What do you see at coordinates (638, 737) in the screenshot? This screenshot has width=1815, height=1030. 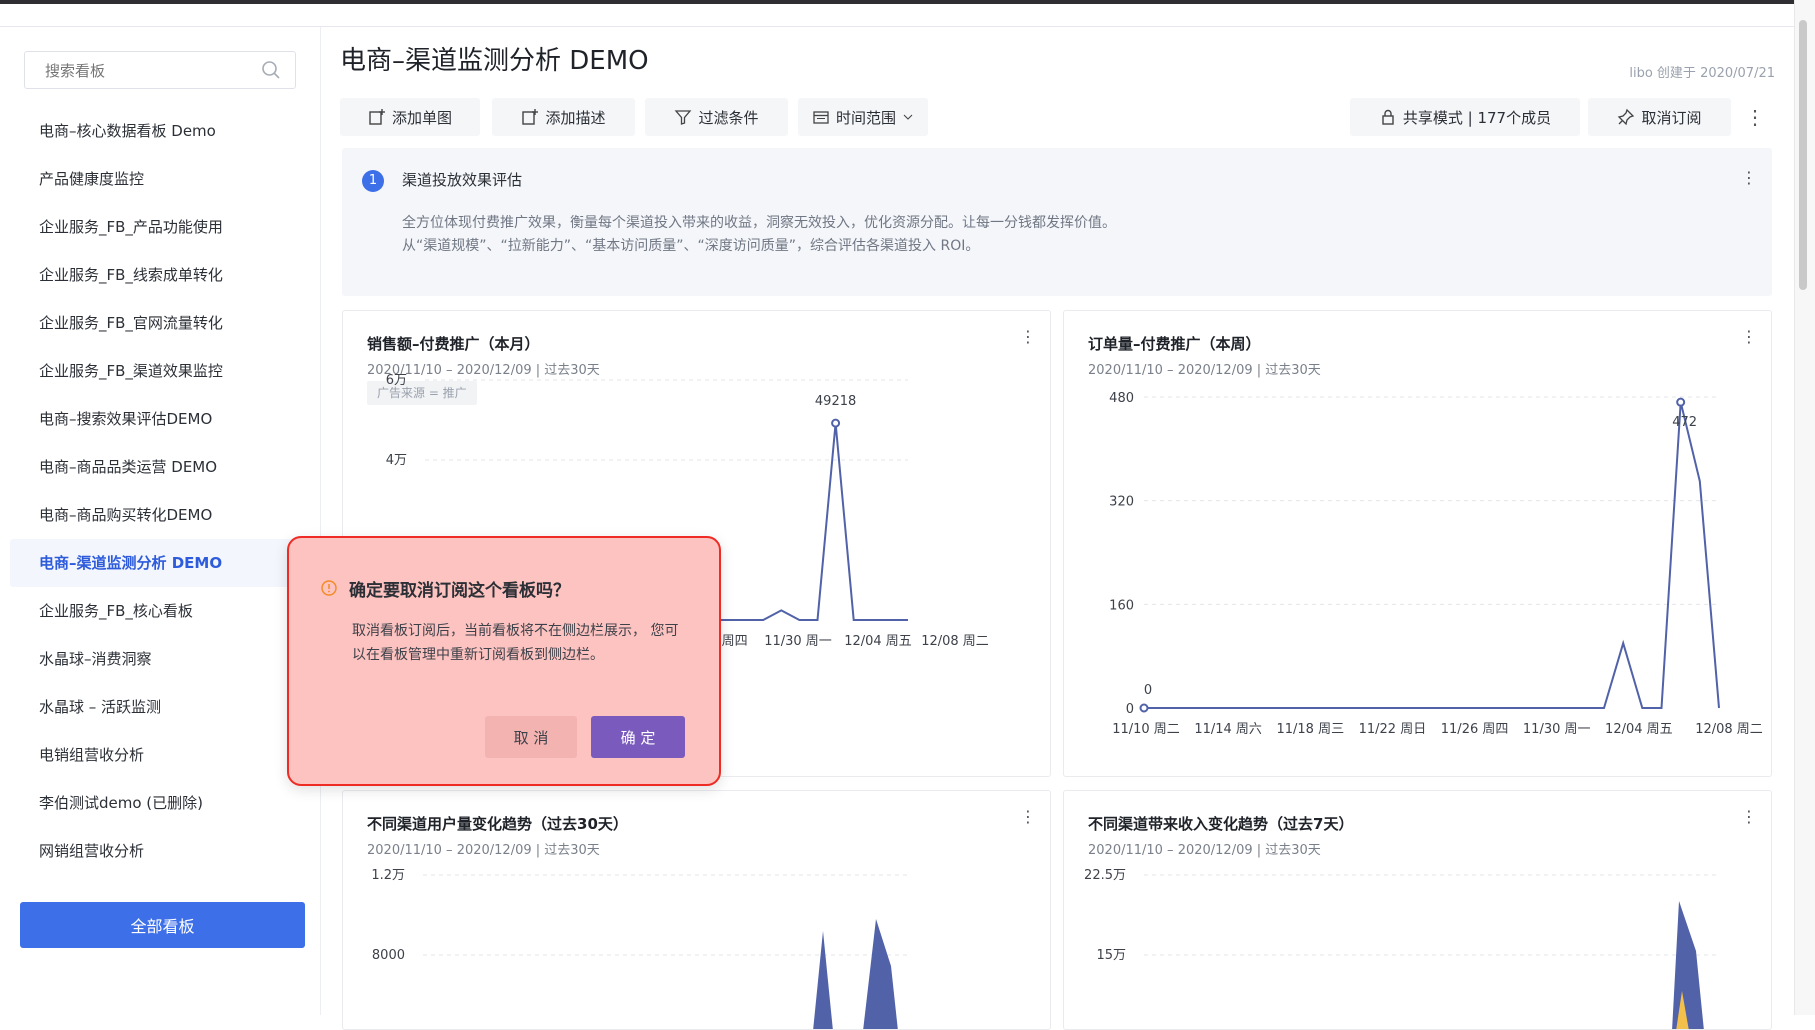 I see `confirm-button: 确 定` at bounding box center [638, 737].